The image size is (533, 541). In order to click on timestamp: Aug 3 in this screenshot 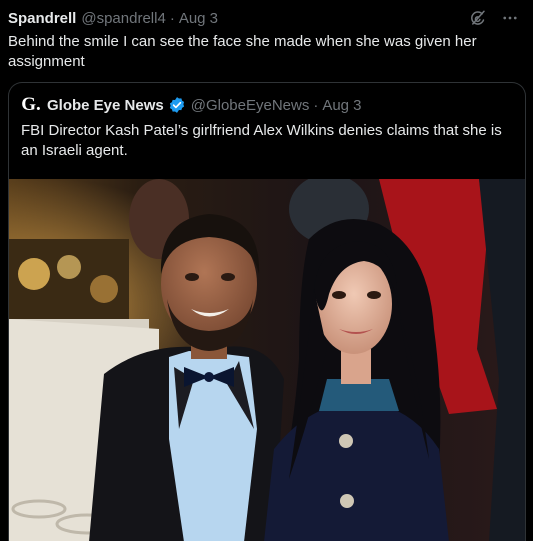, I will do `click(198, 18)`.